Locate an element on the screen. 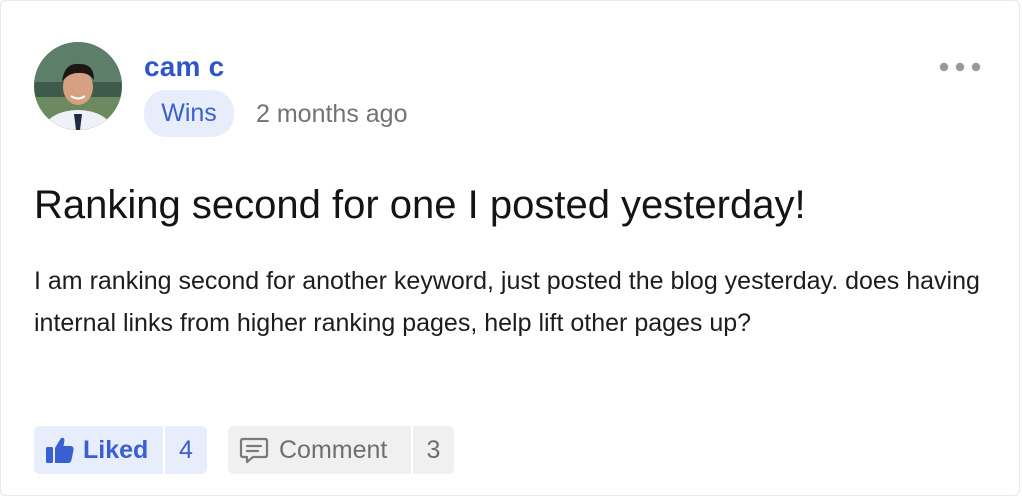 The height and width of the screenshot is (498, 1022). comment-count: 3 is located at coordinates (433, 450).